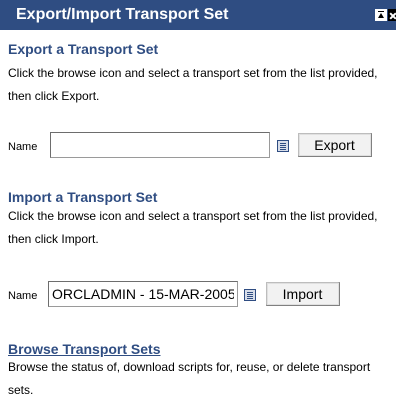  Describe the element at coordinates (392, 15) in the screenshot. I see `close-icon` at that location.